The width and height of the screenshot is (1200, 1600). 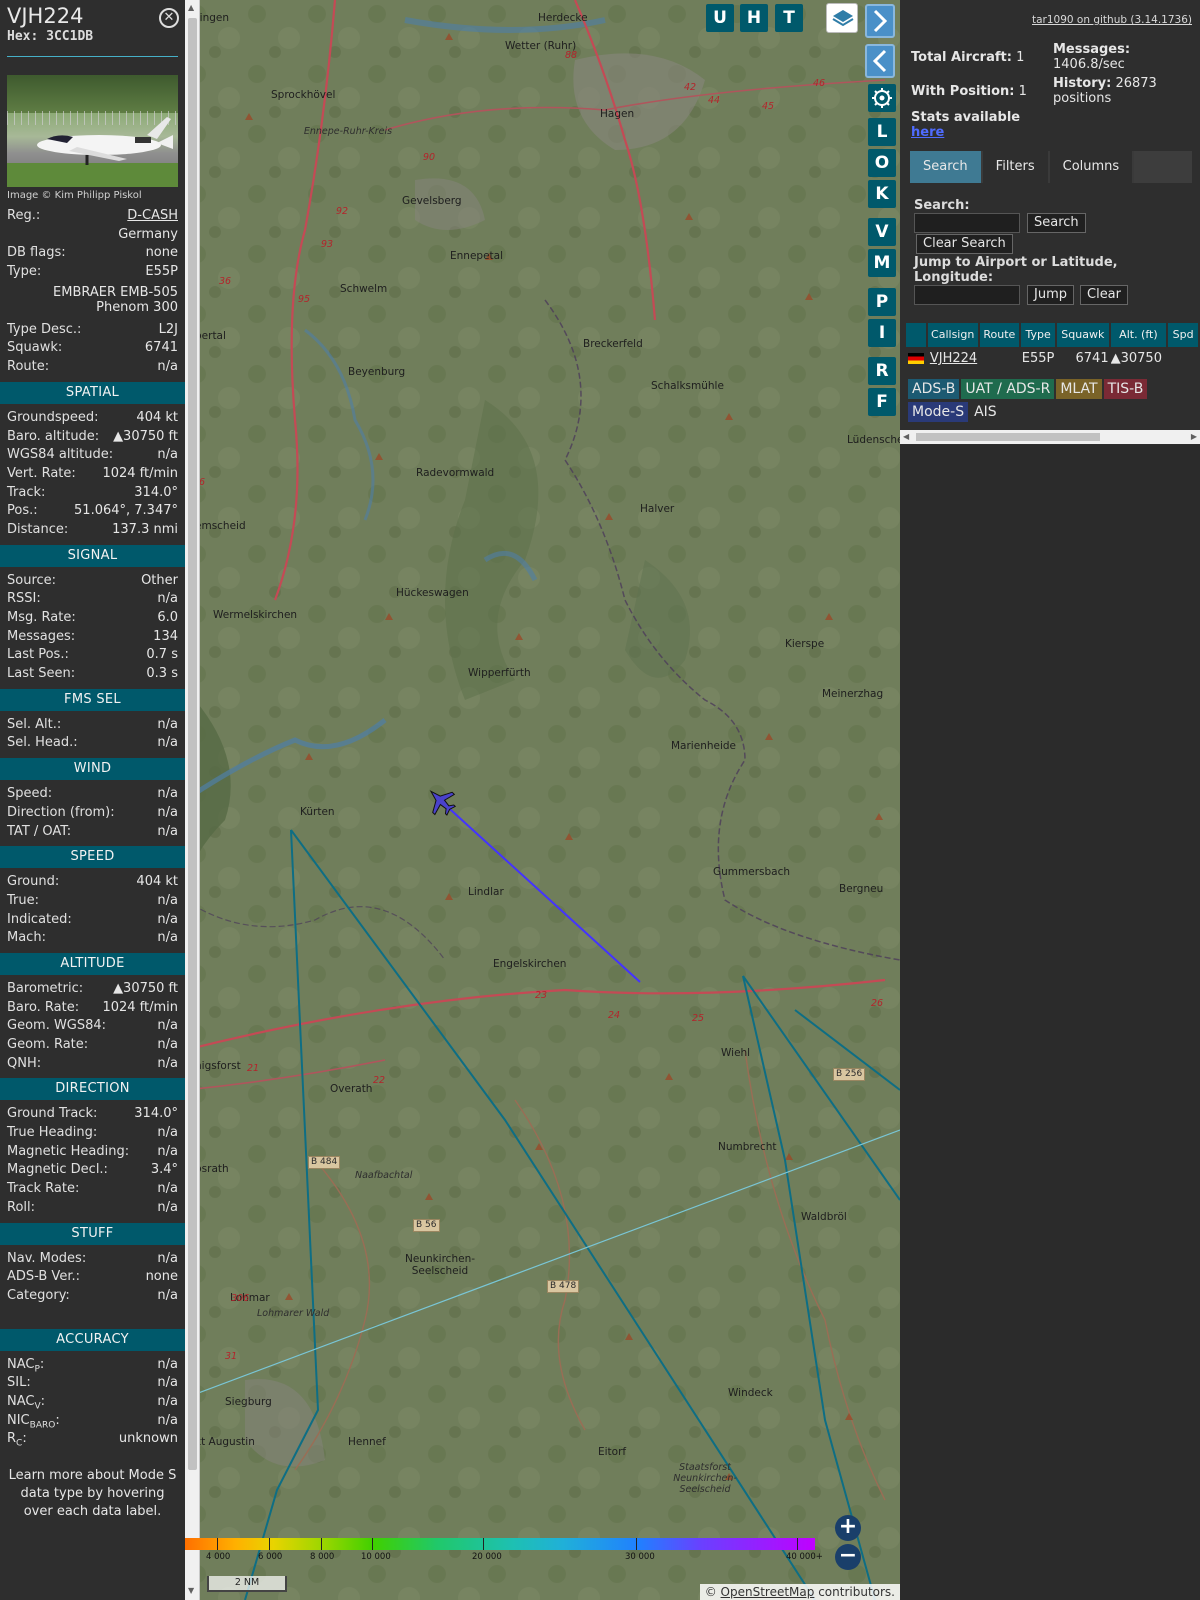 What do you see at coordinates (33, 1421) in the screenshot?
I see `accuracy-label: NICBARO:` at bounding box center [33, 1421].